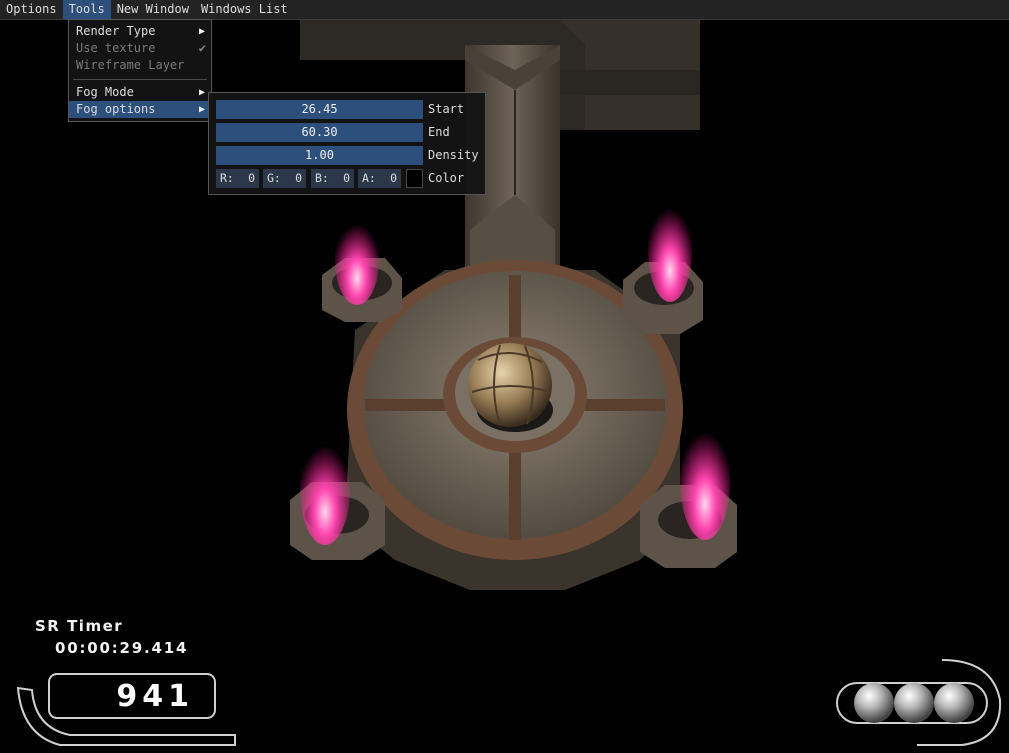 This screenshot has height=753, width=1009. Describe the element at coordinates (86, 9) in the screenshot. I see `menu-tools: Tools` at that location.